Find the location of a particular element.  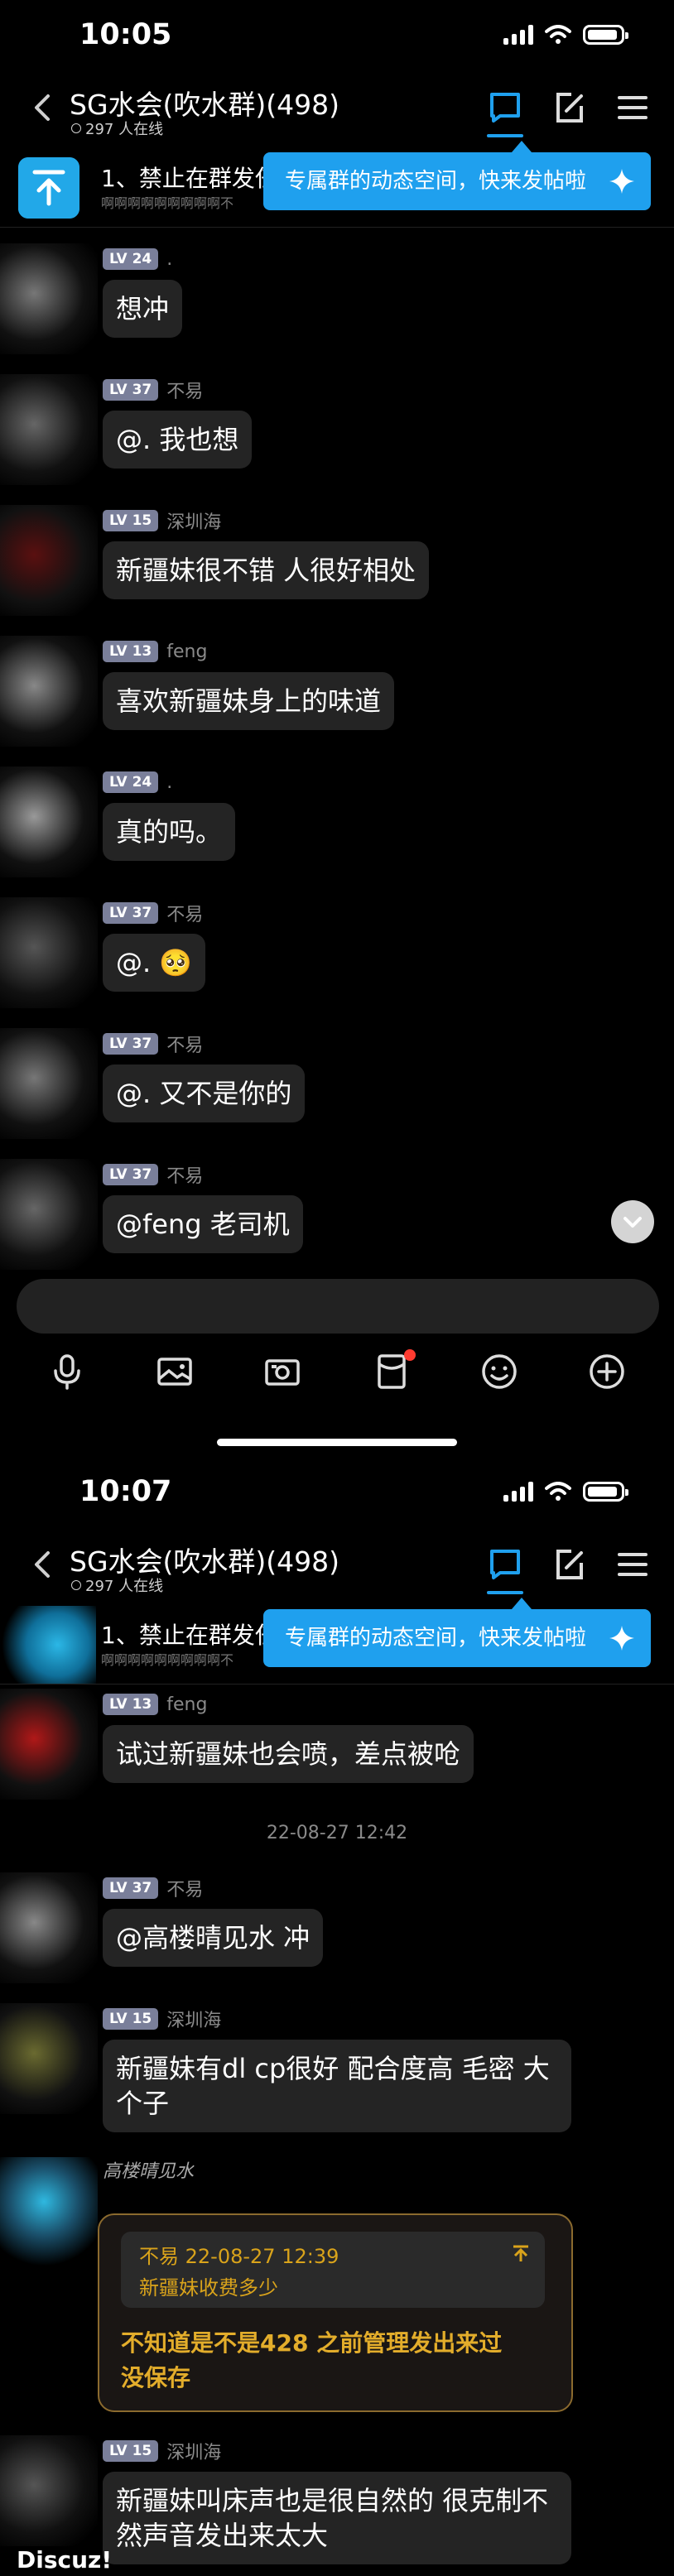

quoted-message: 不易 22-08-27 12:39 新疆妹收费多少 is located at coordinates (333, 2270).